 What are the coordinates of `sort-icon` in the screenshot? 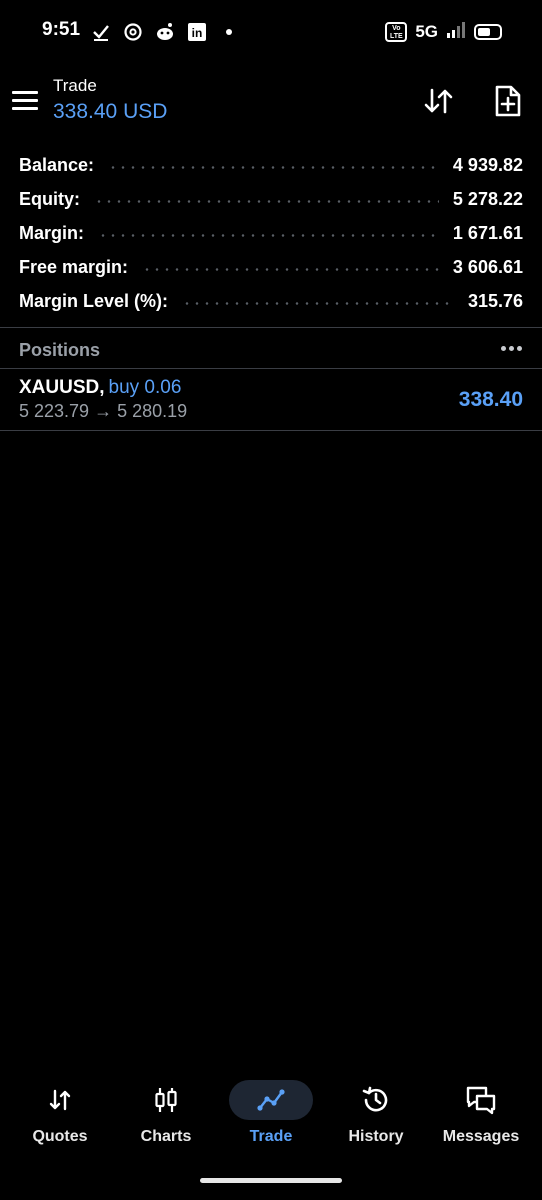 It's located at (439, 101).